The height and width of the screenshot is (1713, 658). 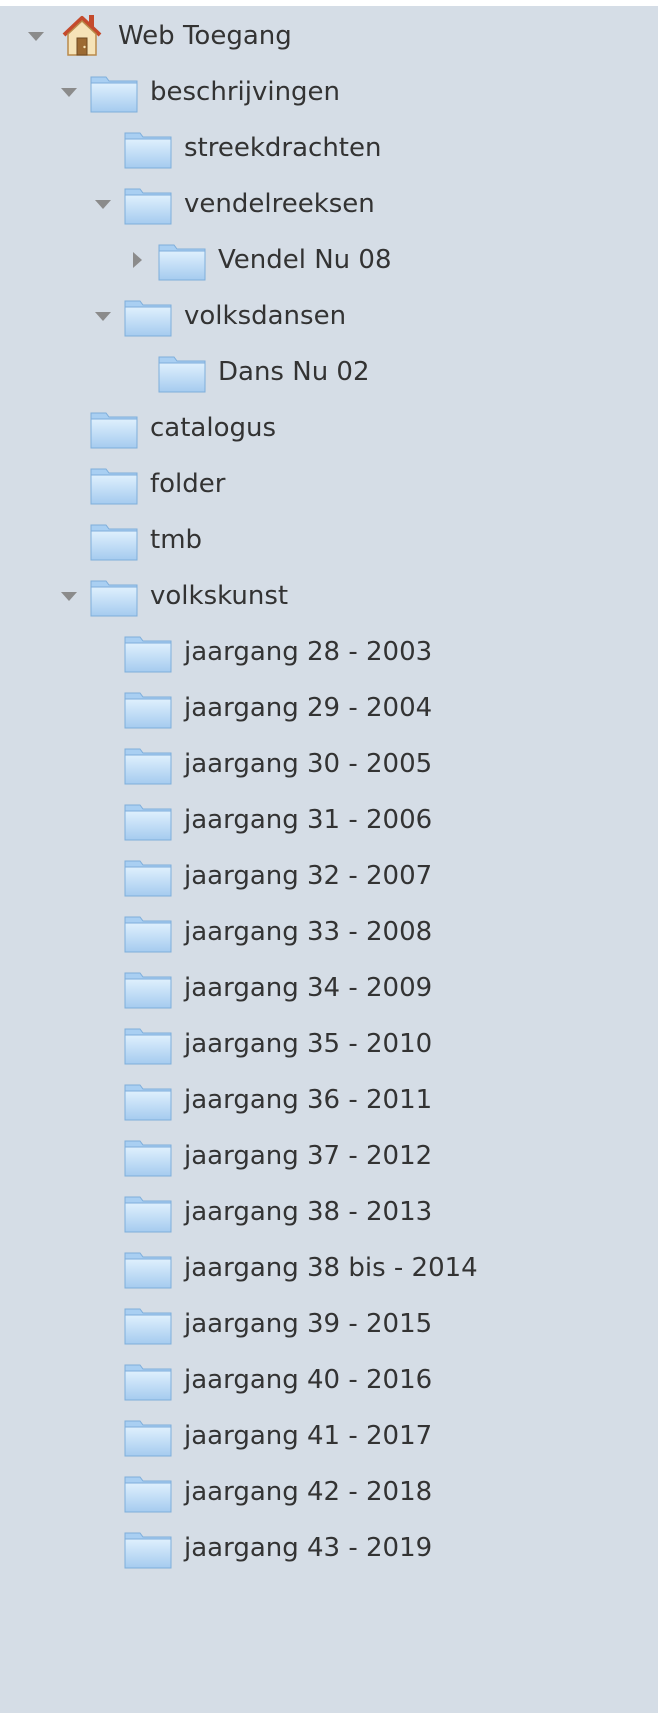 I want to click on tree-node-label: Vendel Nu 08, so click(x=305, y=260).